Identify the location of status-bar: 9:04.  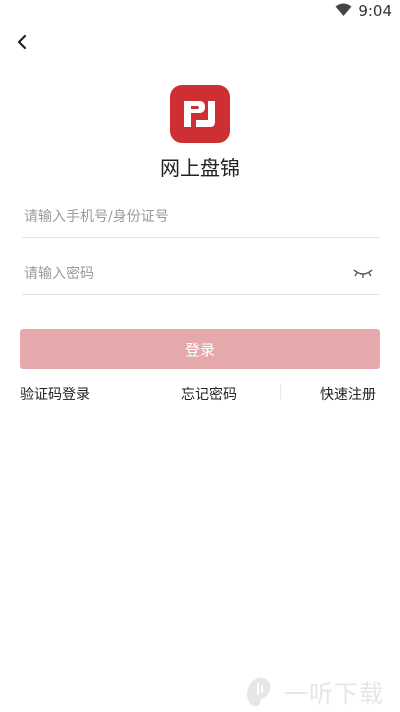
(200, 12).